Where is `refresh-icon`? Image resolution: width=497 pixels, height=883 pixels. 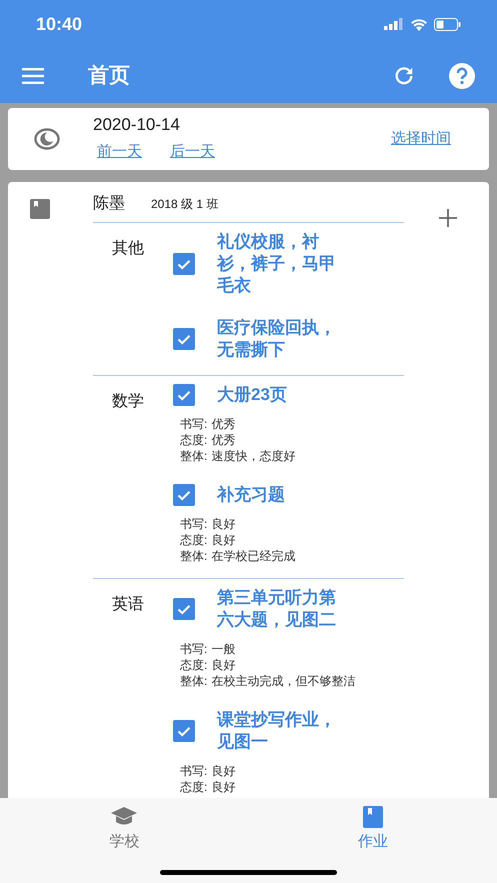
refresh-icon is located at coordinates (404, 75).